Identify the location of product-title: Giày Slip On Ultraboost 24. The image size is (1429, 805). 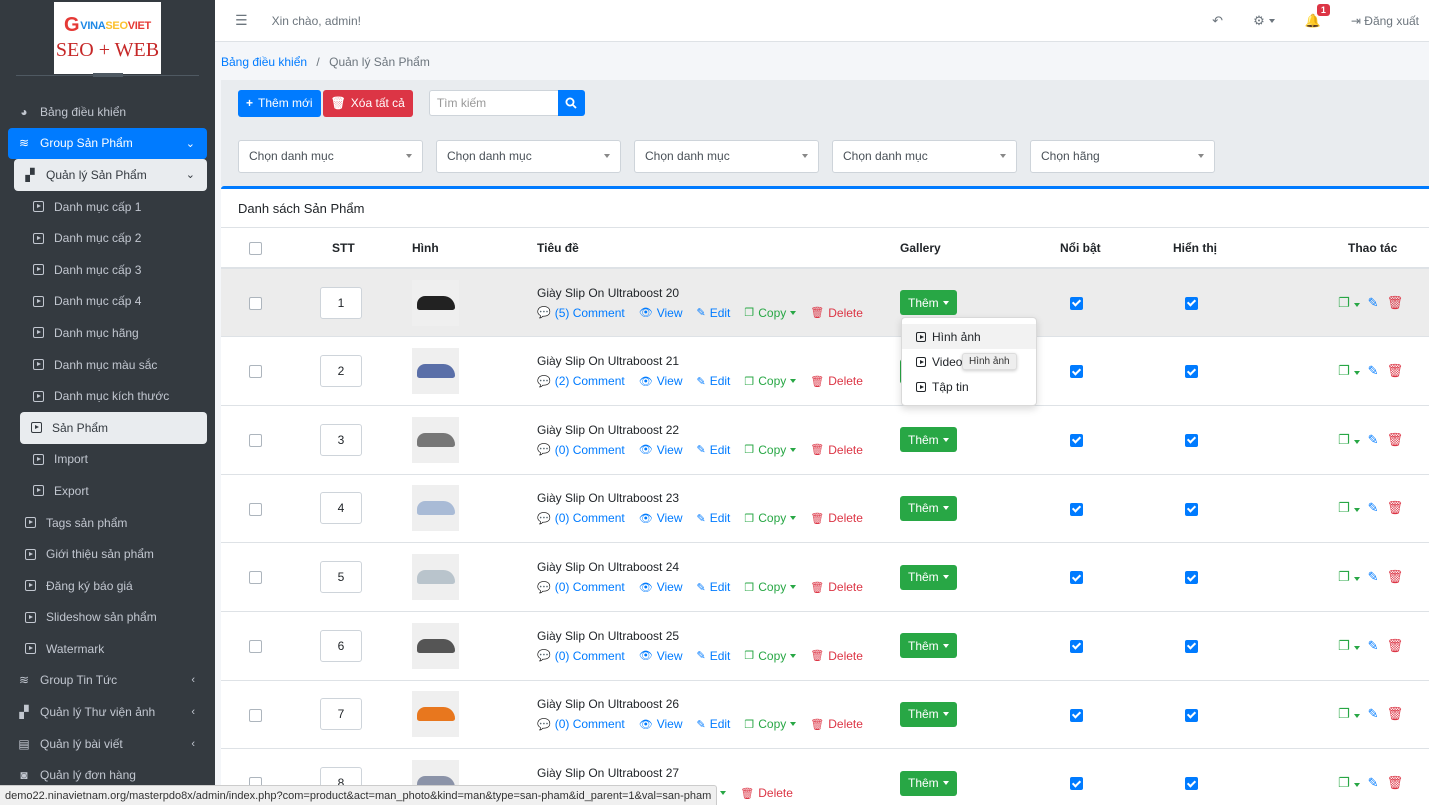
(718, 567).